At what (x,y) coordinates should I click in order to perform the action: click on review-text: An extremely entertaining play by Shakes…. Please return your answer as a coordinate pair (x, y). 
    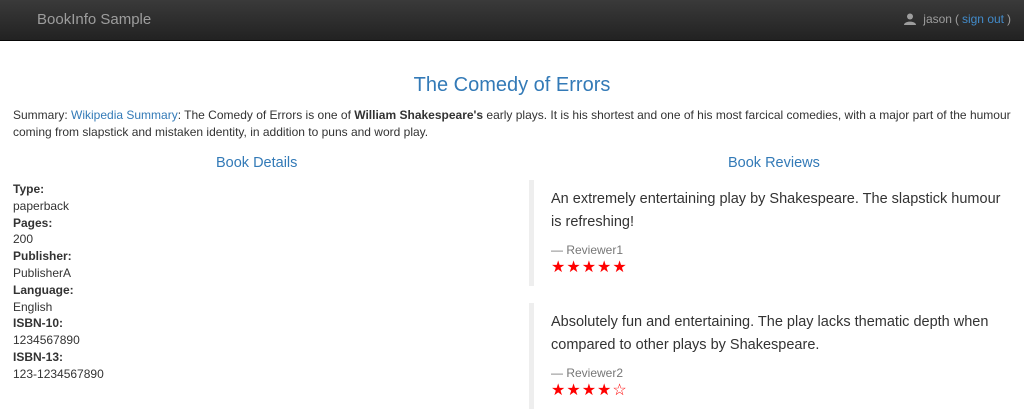
    Looking at the image, I should click on (776, 210).